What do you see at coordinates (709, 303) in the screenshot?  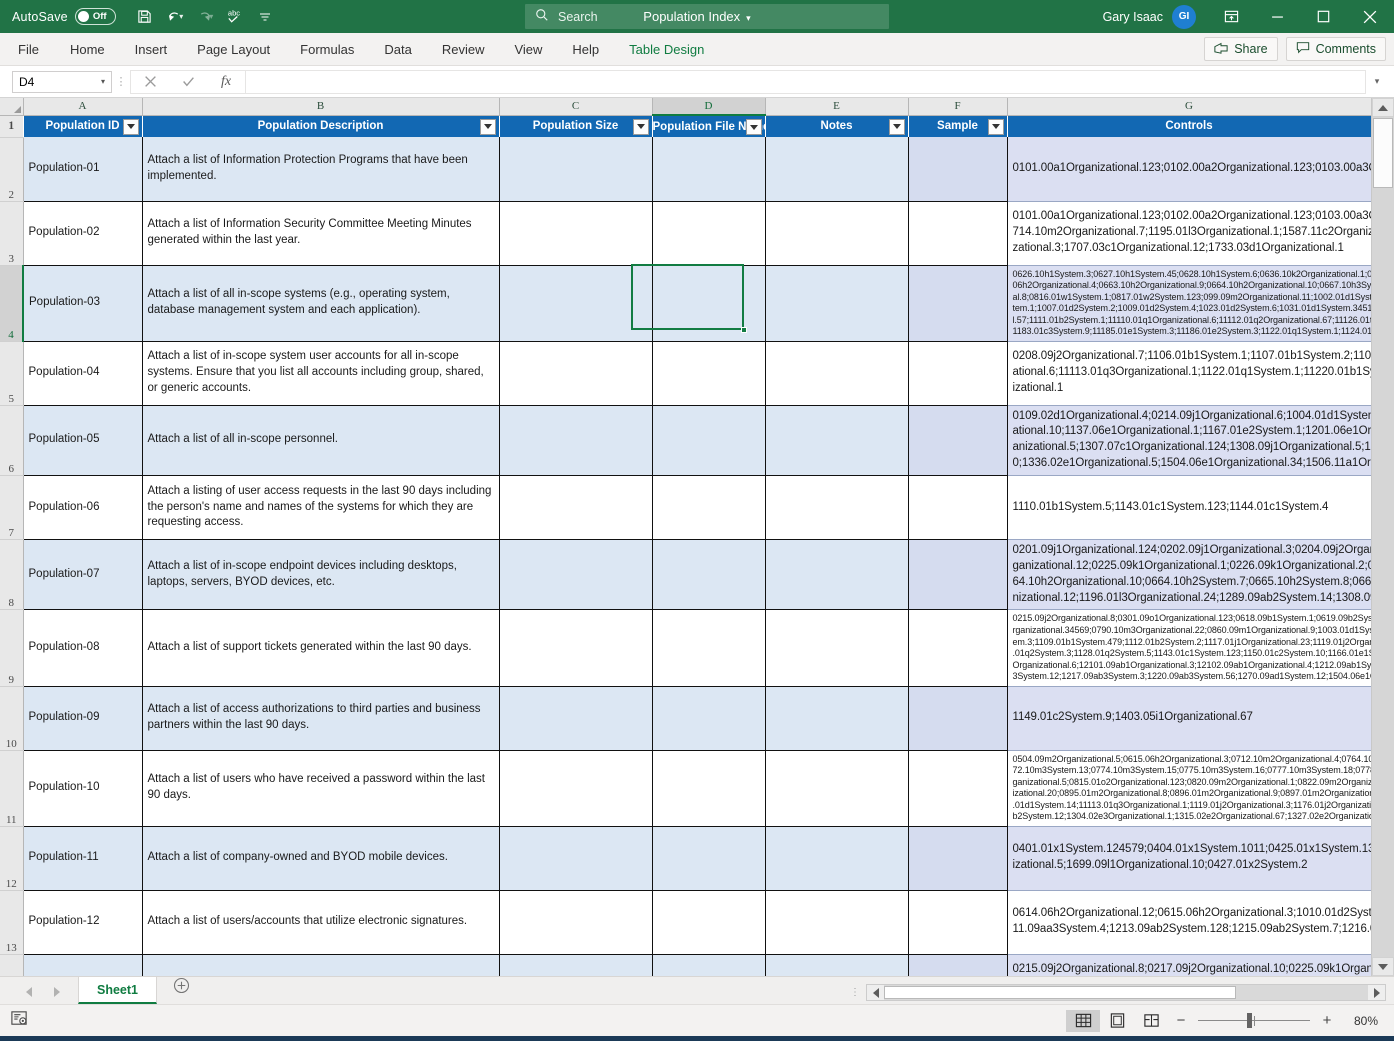 I see `cell-d4` at bounding box center [709, 303].